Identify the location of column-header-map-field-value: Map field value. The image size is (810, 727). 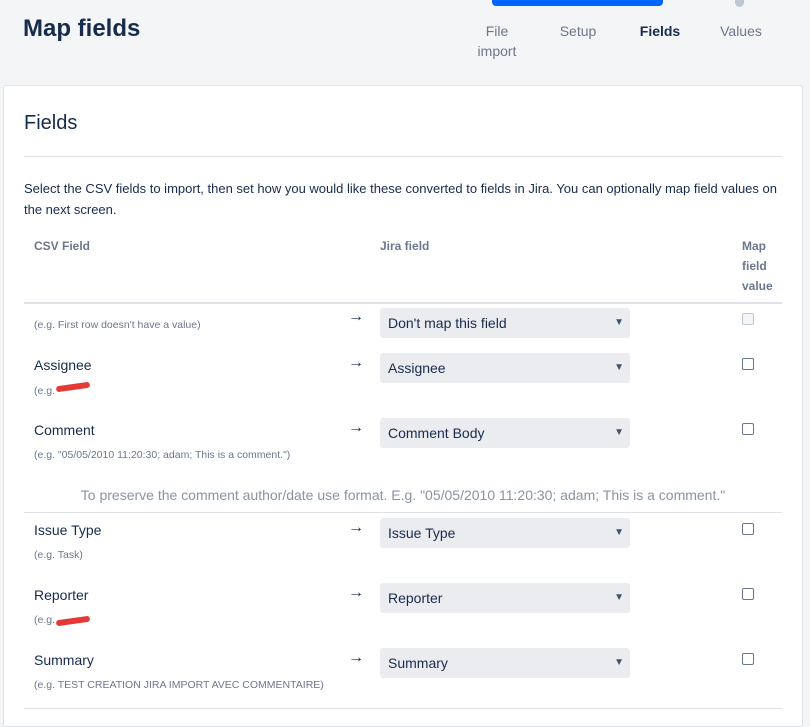
(757, 266).